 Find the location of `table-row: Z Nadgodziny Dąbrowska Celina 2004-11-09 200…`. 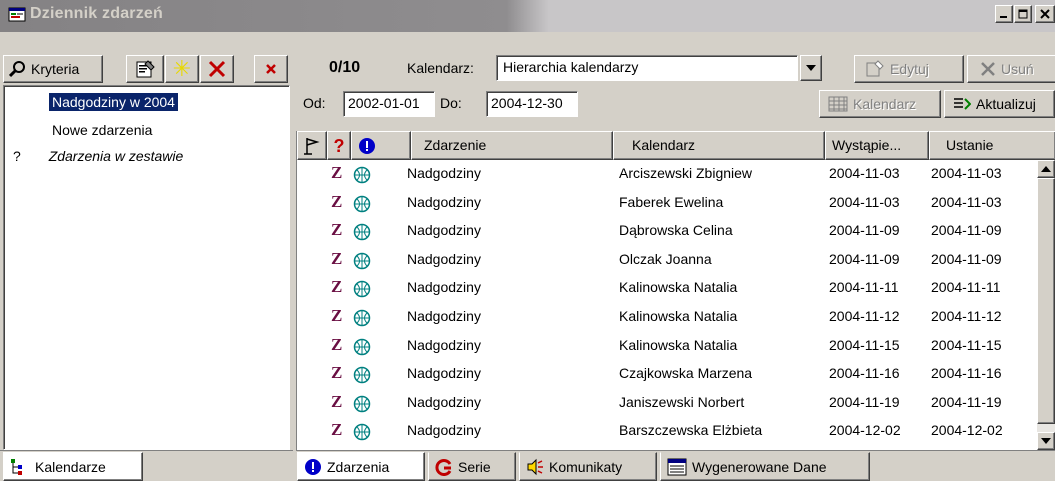

table-row: Z Nadgodziny Dąbrowska Celina 2004-11-09 200… is located at coordinates (667, 231).